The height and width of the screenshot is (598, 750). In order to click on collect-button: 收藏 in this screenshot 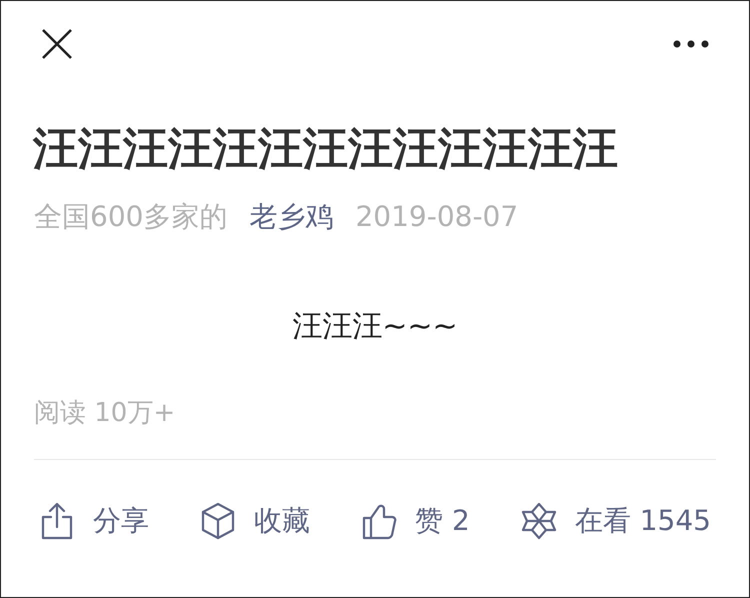, I will do `click(255, 521)`.